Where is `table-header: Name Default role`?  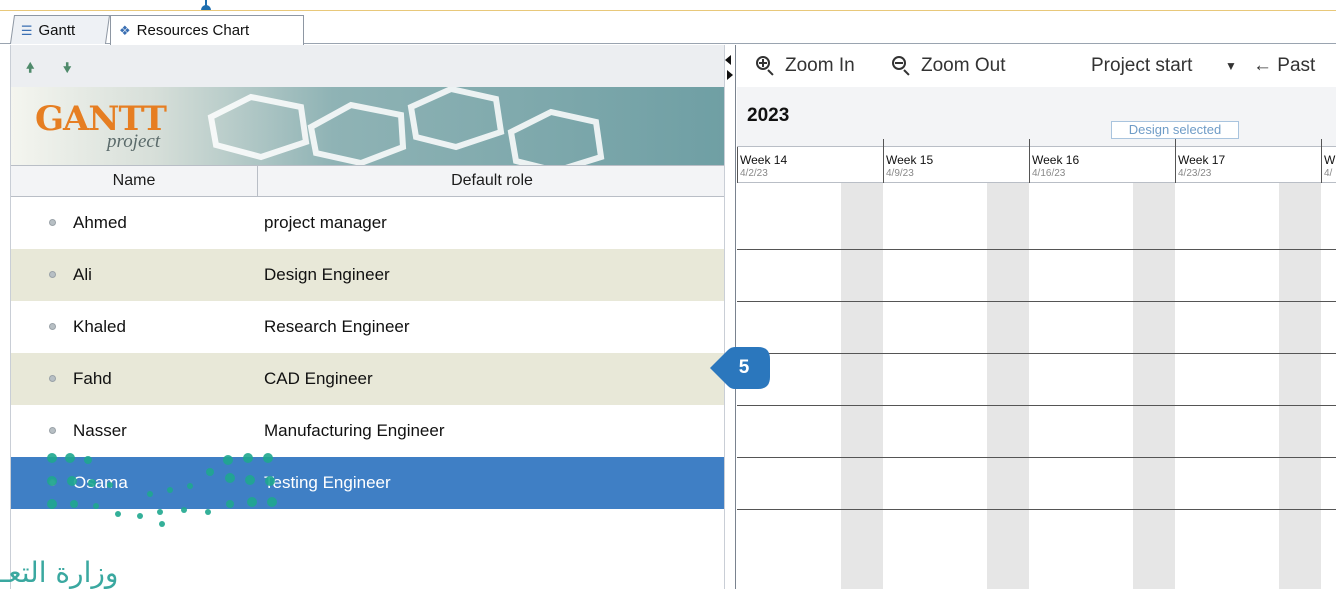 table-header: Name Default role is located at coordinates (368, 181).